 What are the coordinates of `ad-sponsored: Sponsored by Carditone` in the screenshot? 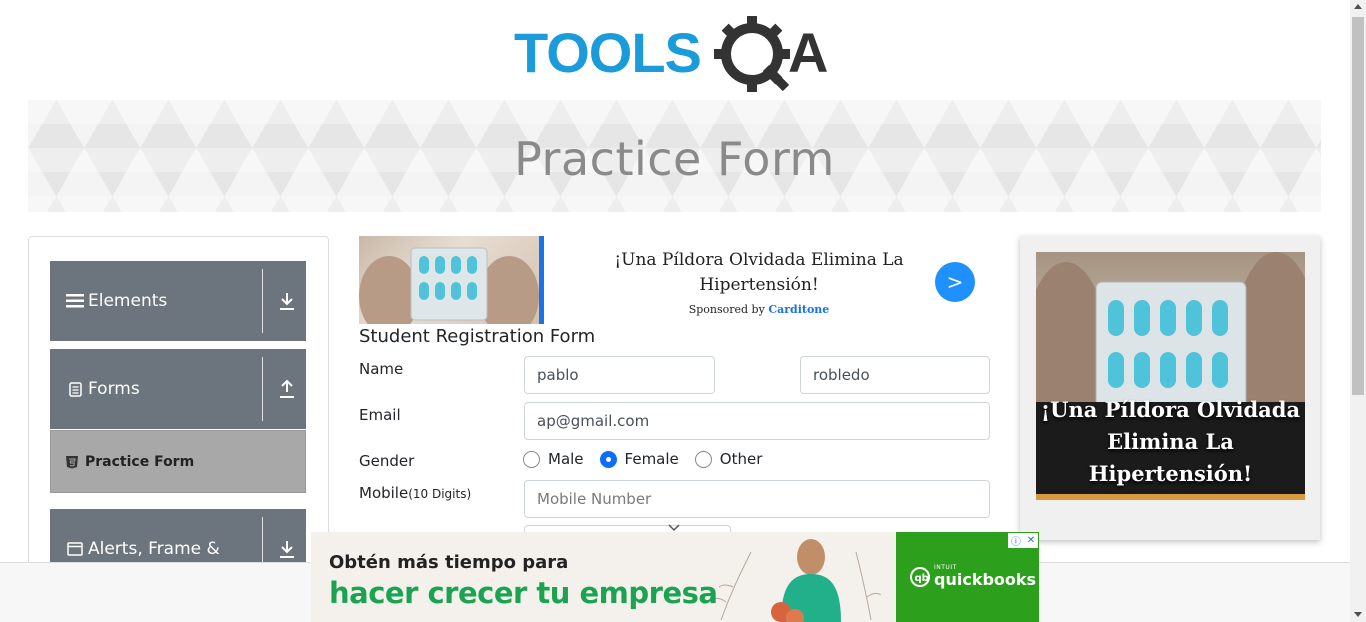 It's located at (759, 309).